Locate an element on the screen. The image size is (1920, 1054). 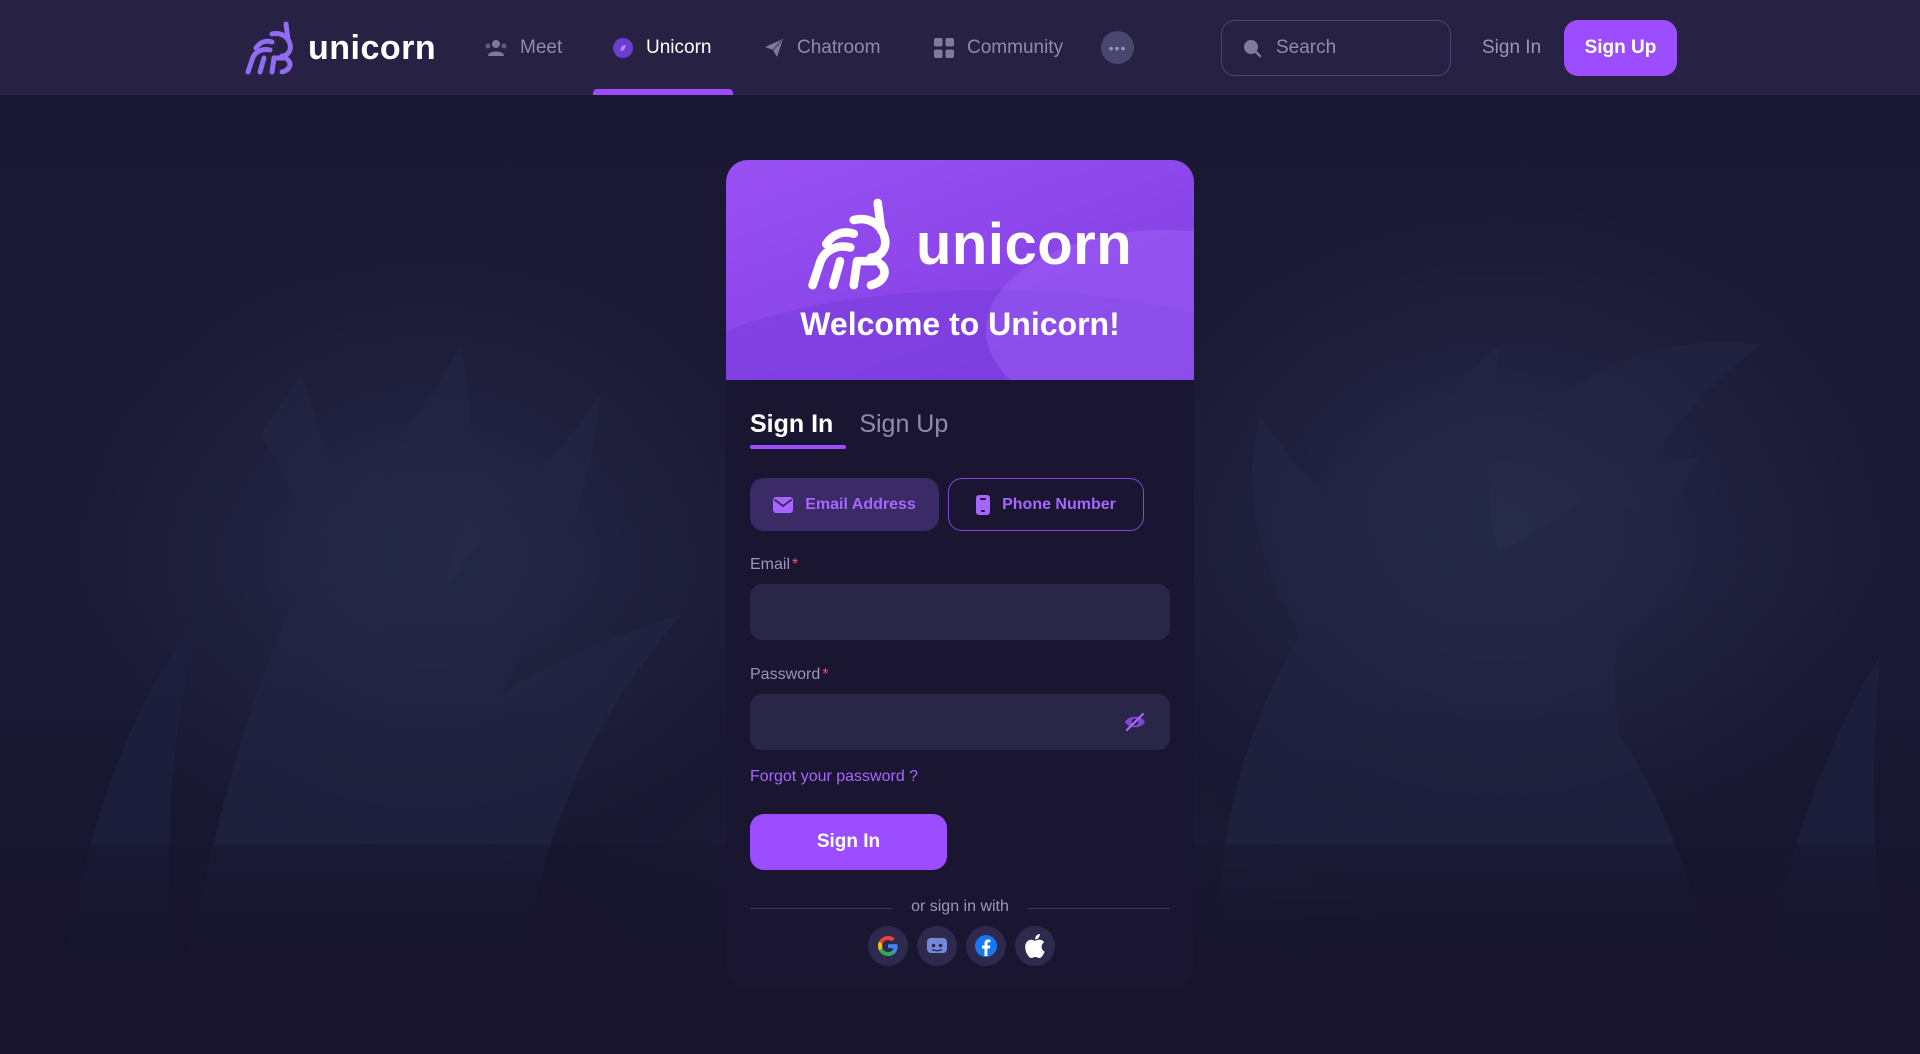
password-label: Password * is located at coordinates (789, 675).